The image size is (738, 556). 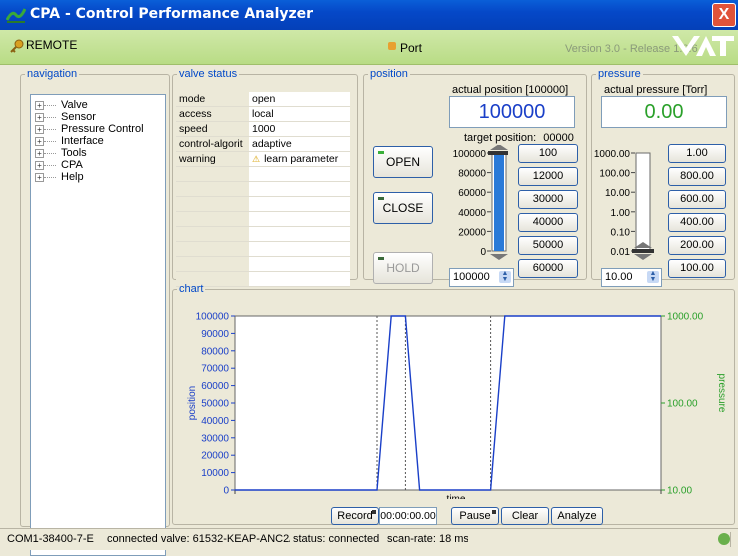 What do you see at coordinates (215, 456) in the screenshot?
I see `y-tick-label: 20000` at bounding box center [215, 456].